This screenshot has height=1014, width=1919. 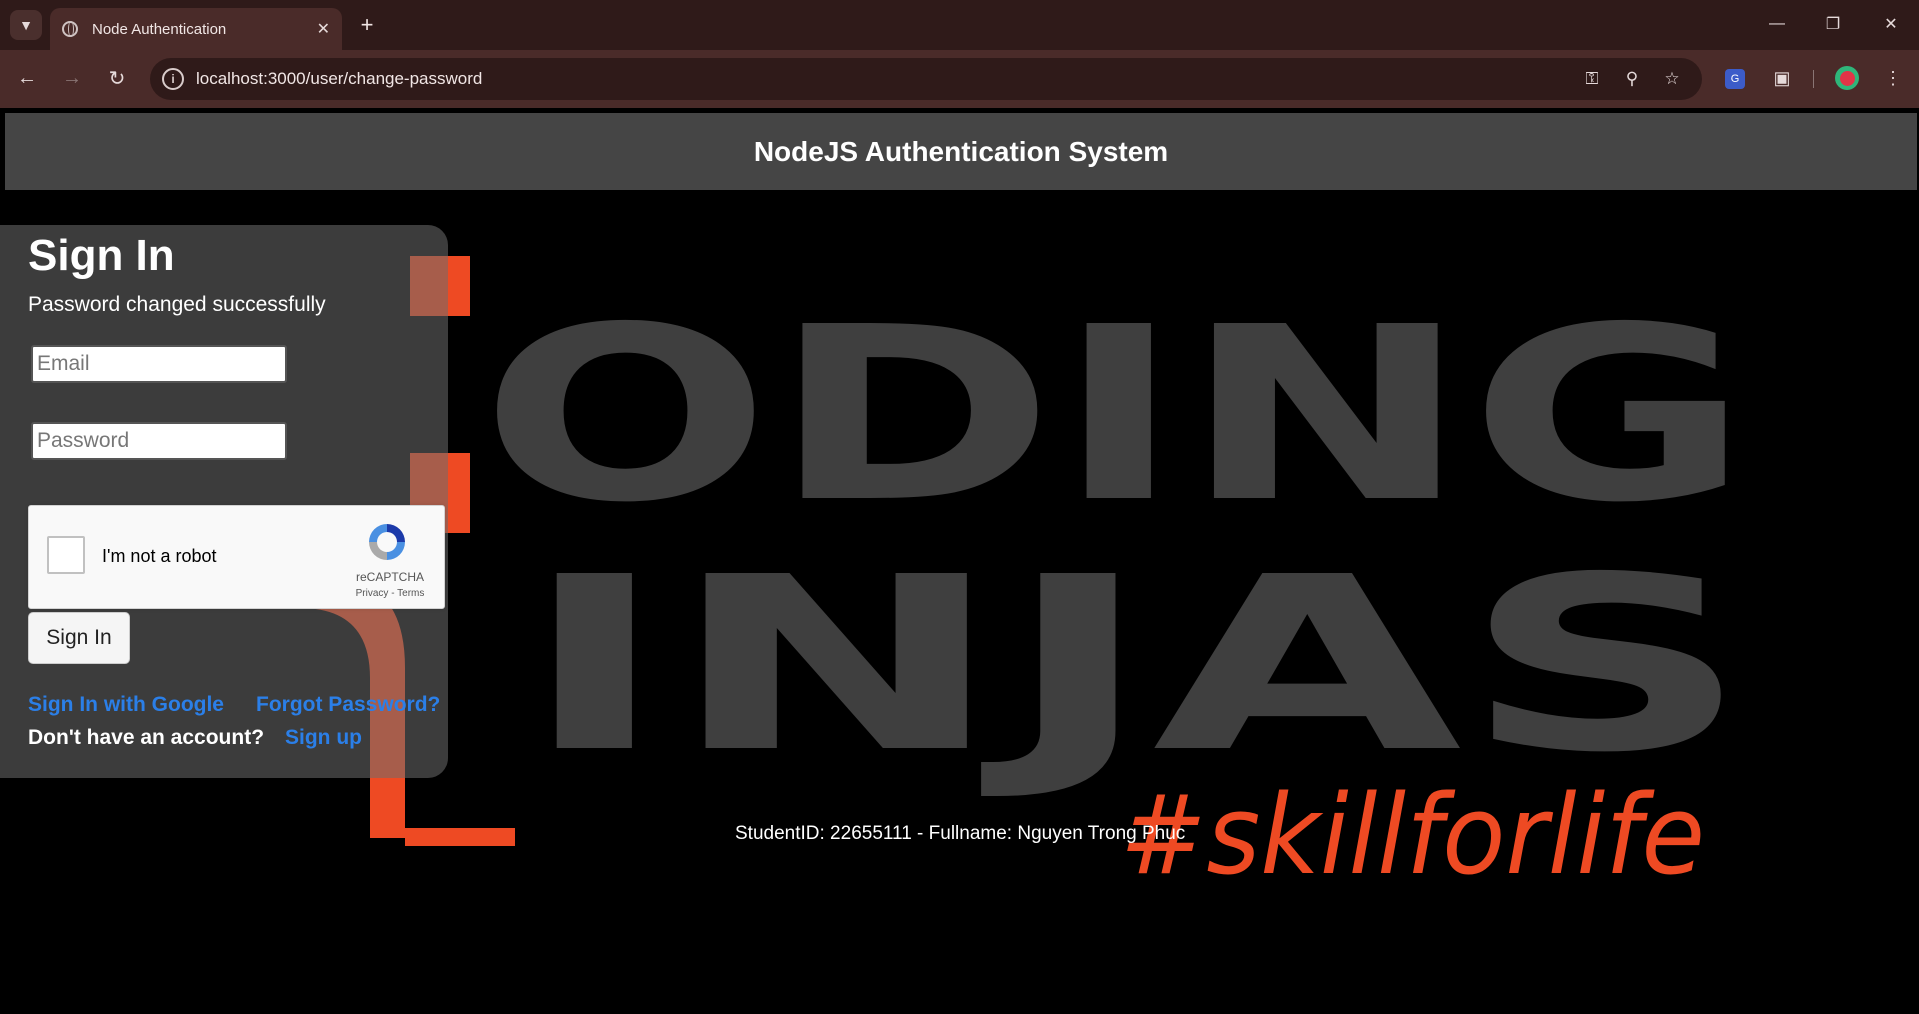 I want to click on hashtag-text: #skillforlife, so click(x=1412, y=835).